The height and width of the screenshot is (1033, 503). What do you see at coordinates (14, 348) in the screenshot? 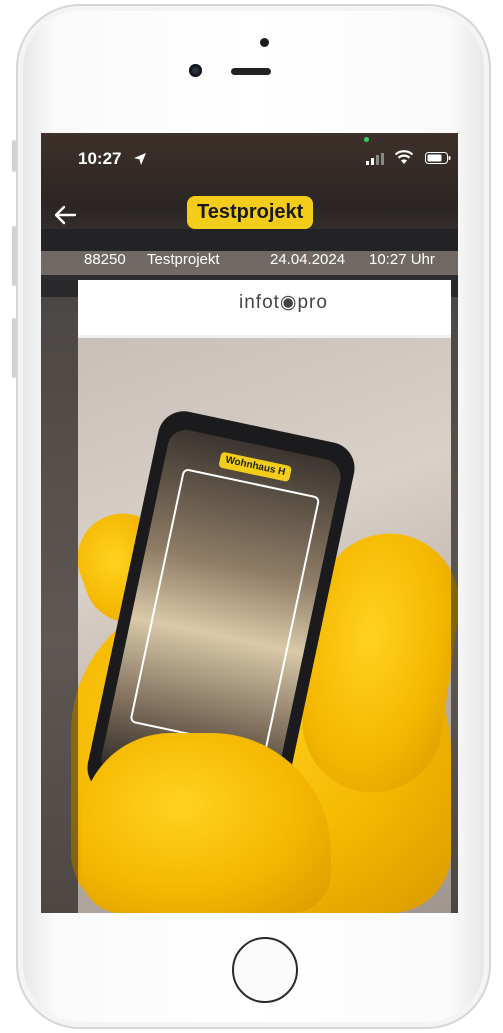
I see `volume-down-button` at bounding box center [14, 348].